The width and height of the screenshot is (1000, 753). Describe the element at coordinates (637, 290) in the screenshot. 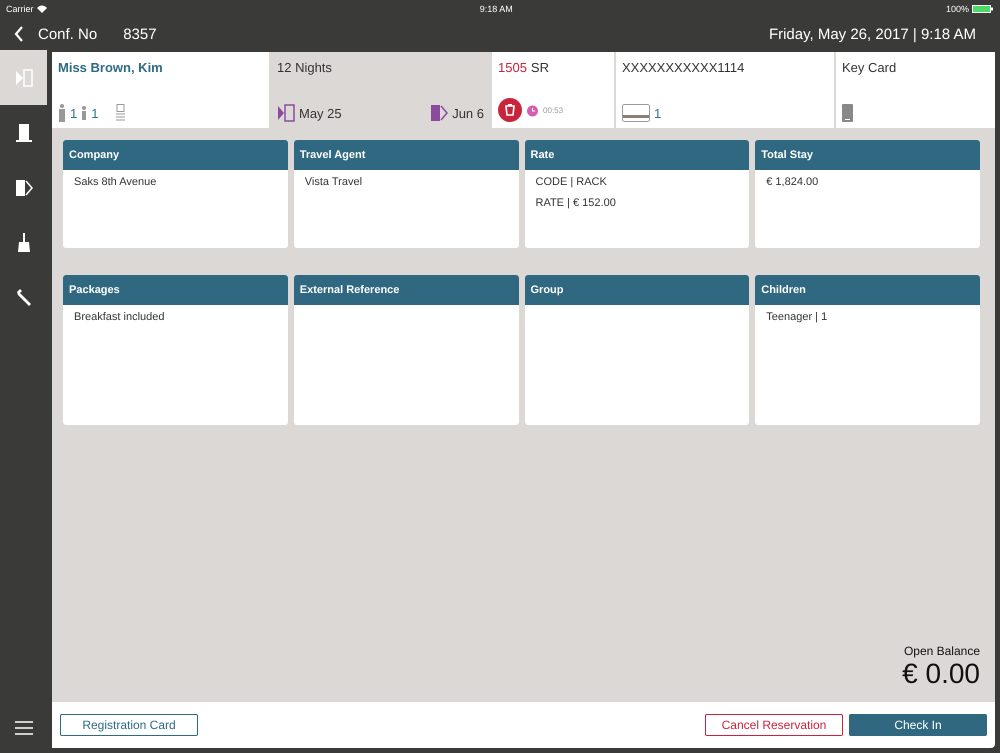

I see `card-title: Group` at that location.